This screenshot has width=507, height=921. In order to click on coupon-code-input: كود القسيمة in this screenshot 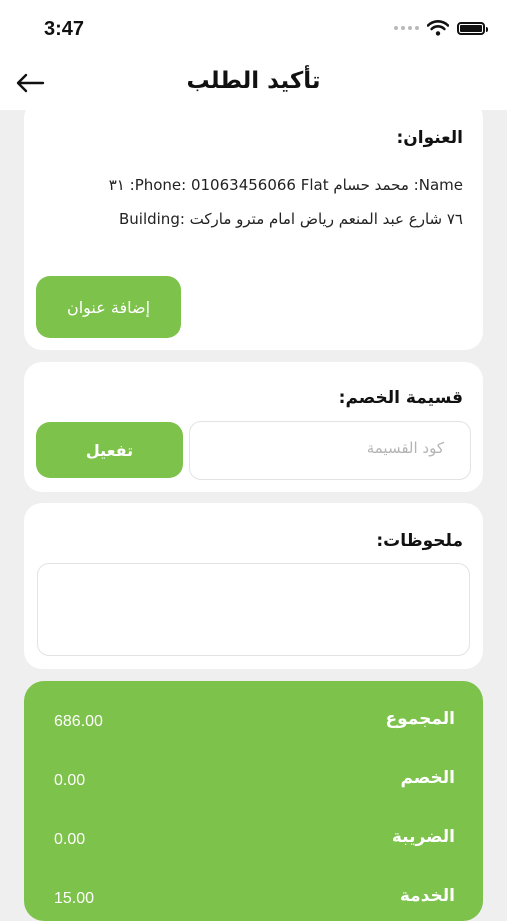, I will do `click(330, 450)`.